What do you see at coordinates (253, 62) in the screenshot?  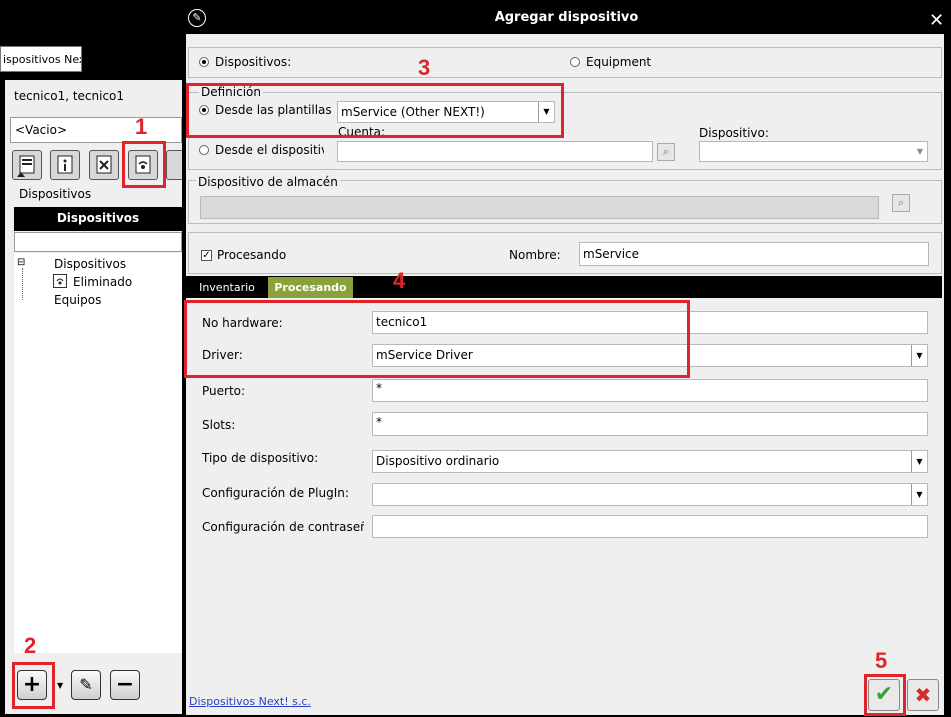 I see `radio-devices-label: Dispositivos:` at bounding box center [253, 62].